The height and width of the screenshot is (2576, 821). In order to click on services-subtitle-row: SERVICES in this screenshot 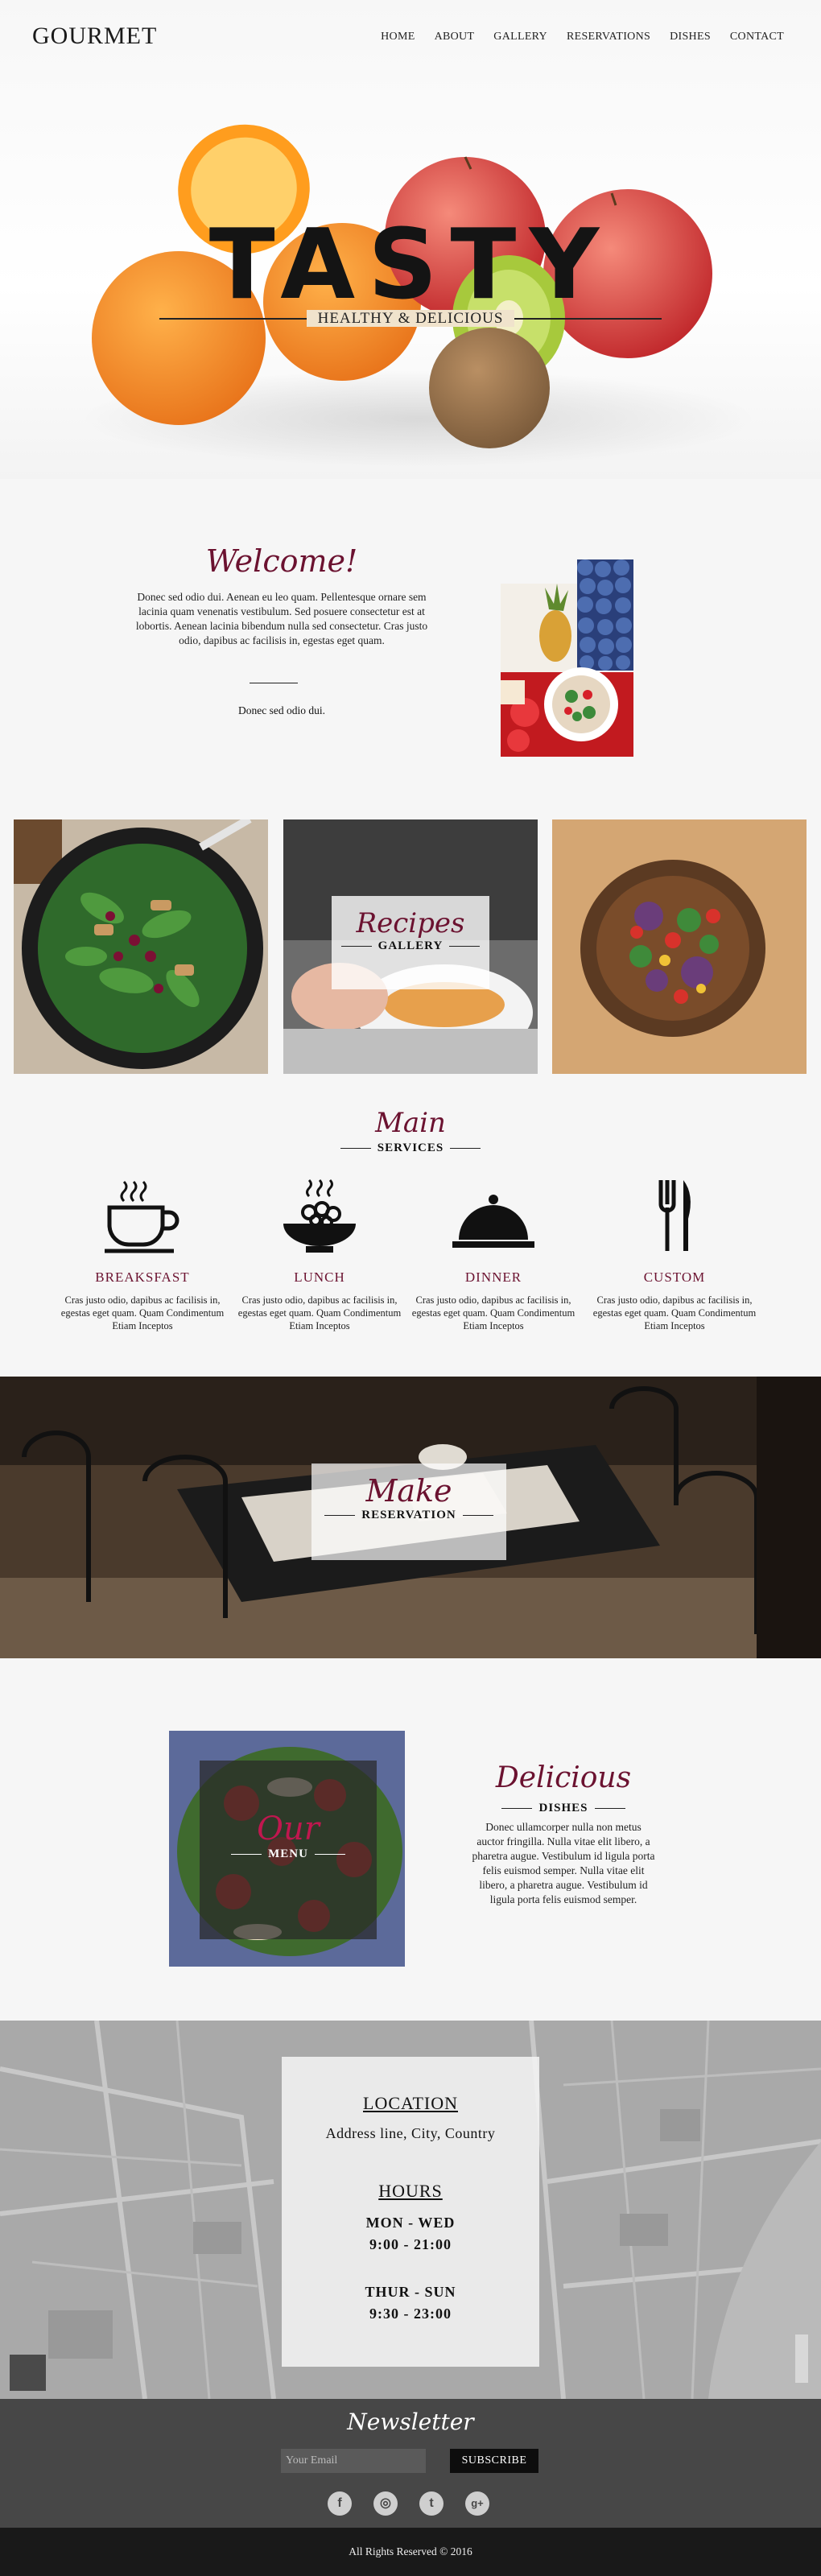, I will do `click(410, 1148)`.